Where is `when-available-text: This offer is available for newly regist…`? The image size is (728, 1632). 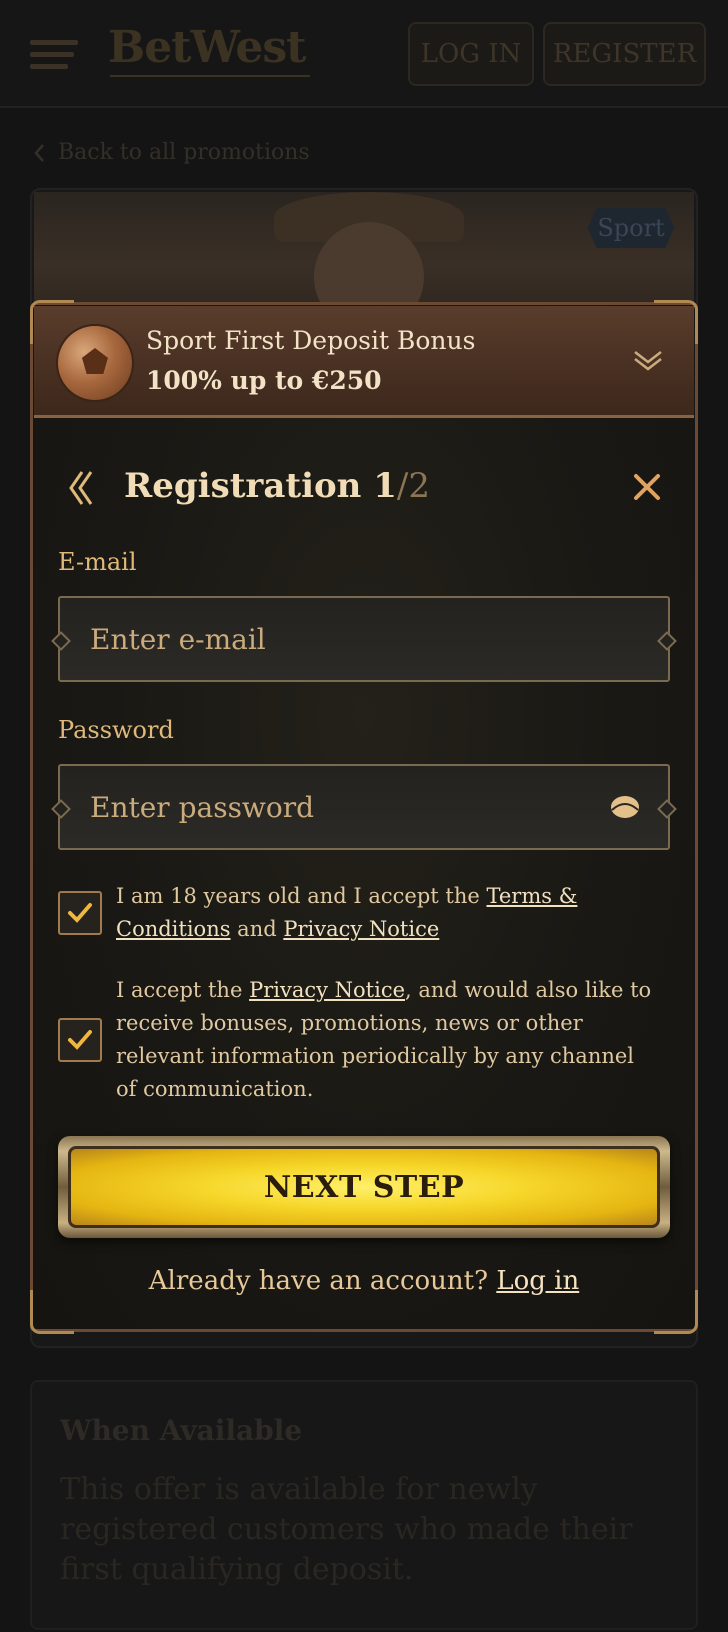 when-available-text: This offer is available for newly regist… is located at coordinates (346, 1529).